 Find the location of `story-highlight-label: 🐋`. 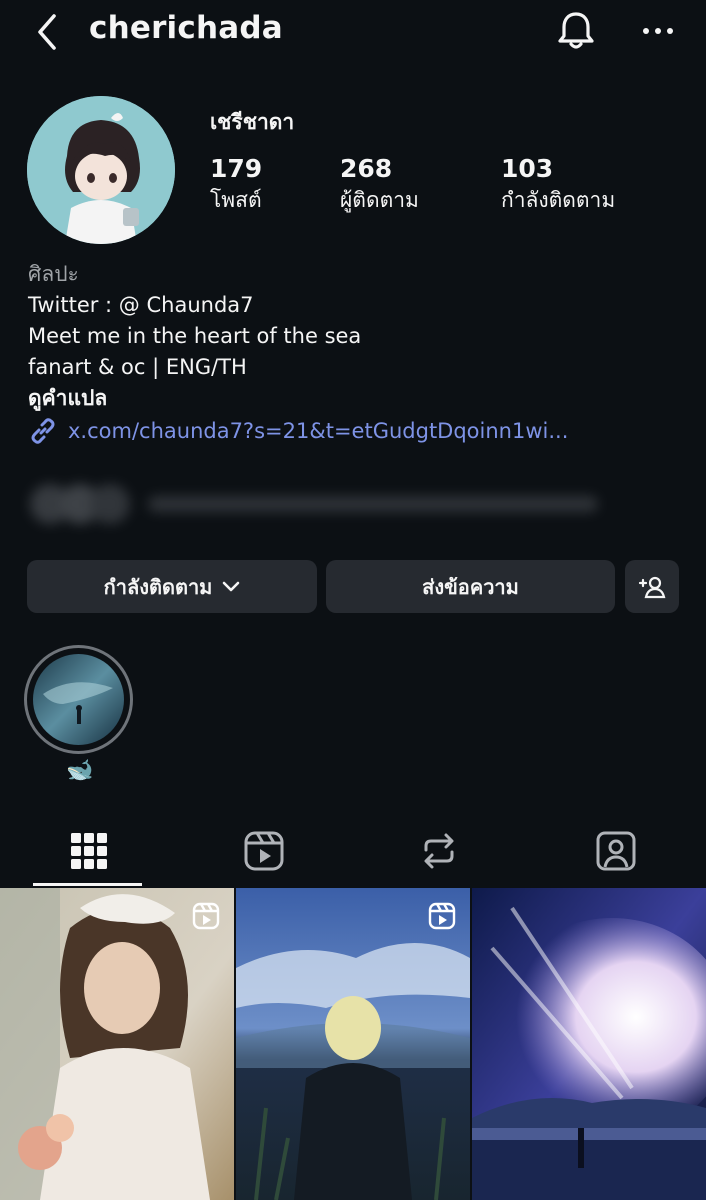

story-highlight-label: 🐋 is located at coordinates (80, 770).